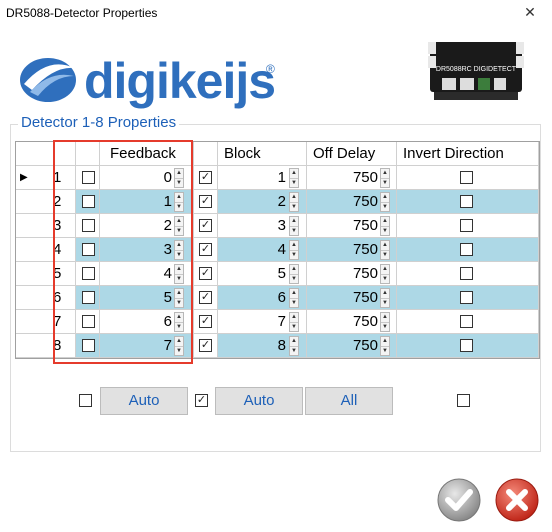 The image size is (552, 532). Describe the element at coordinates (136, 273) in the screenshot. I see `feedback-value: 4` at that location.